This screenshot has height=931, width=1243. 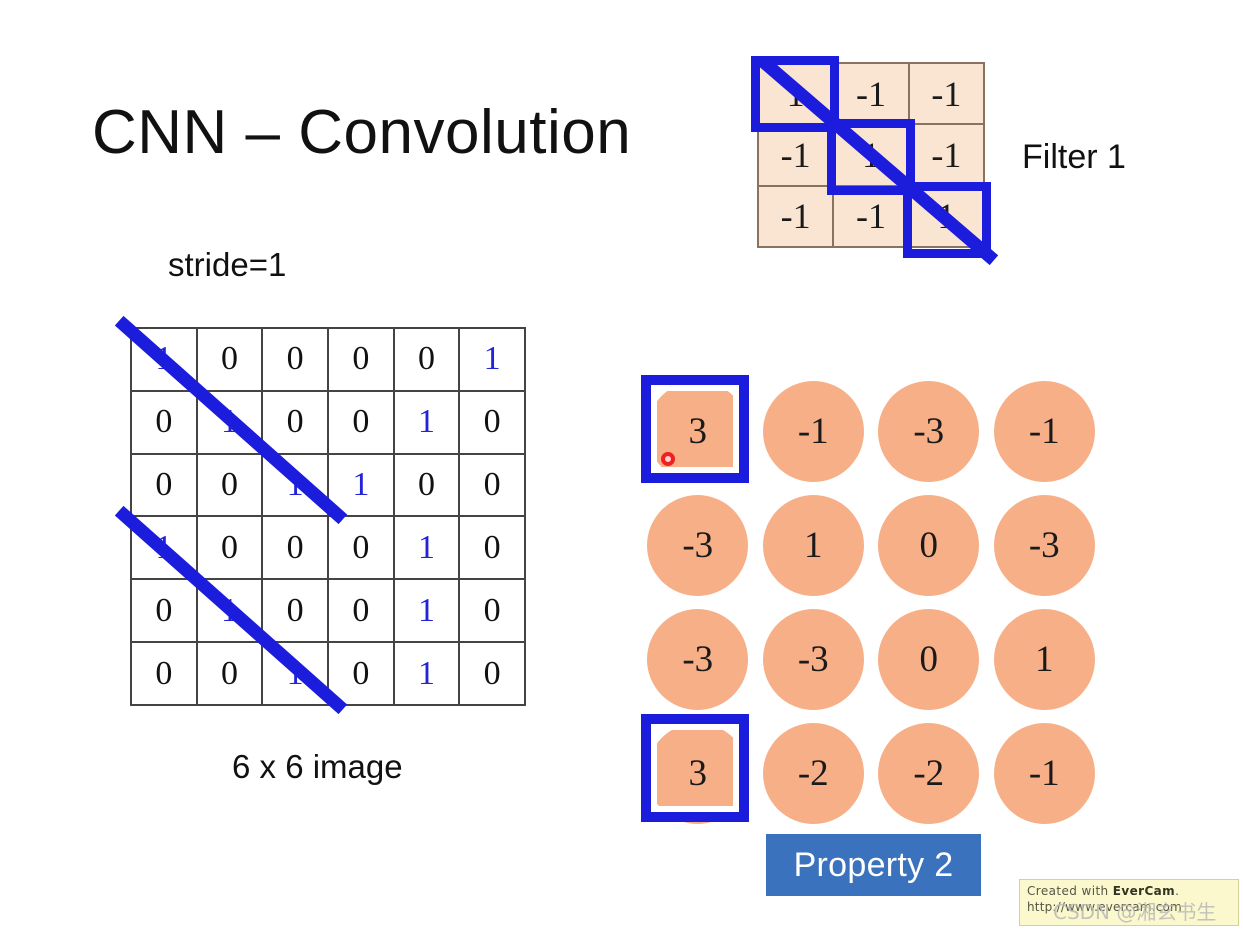 What do you see at coordinates (1135, 912) in the screenshot?
I see `csdn-watermark: CSDN @湘玄书生` at bounding box center [1135, 912].